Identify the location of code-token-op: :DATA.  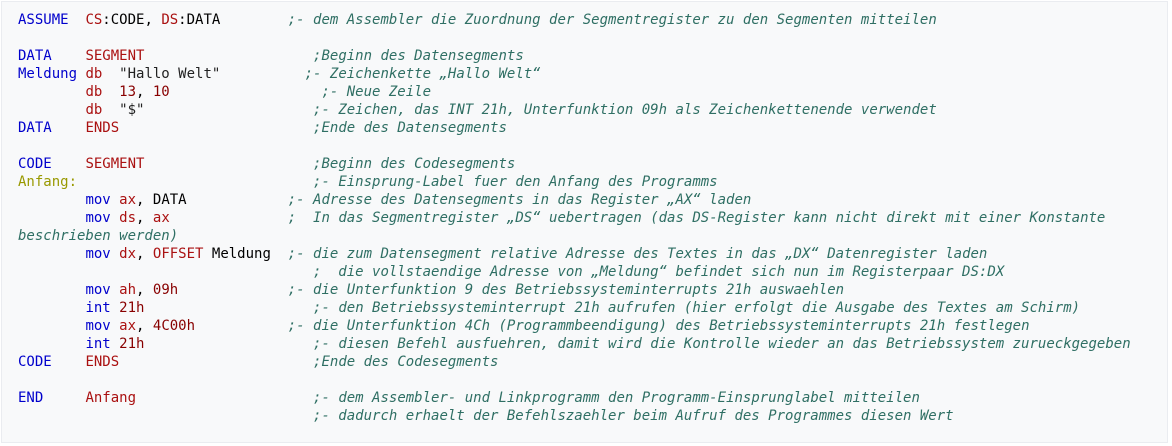
(233, 20).